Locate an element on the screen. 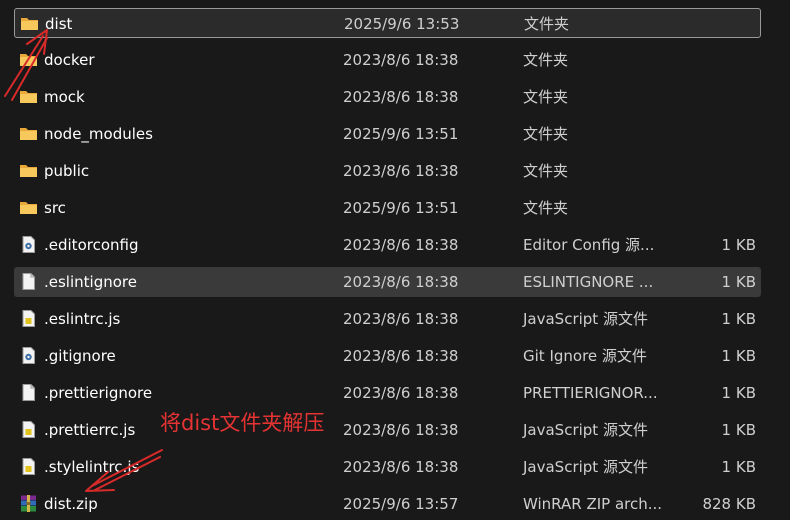 This screenshot has width=790, height=520. file-name: node_modules is located at coordinates (98, 134).